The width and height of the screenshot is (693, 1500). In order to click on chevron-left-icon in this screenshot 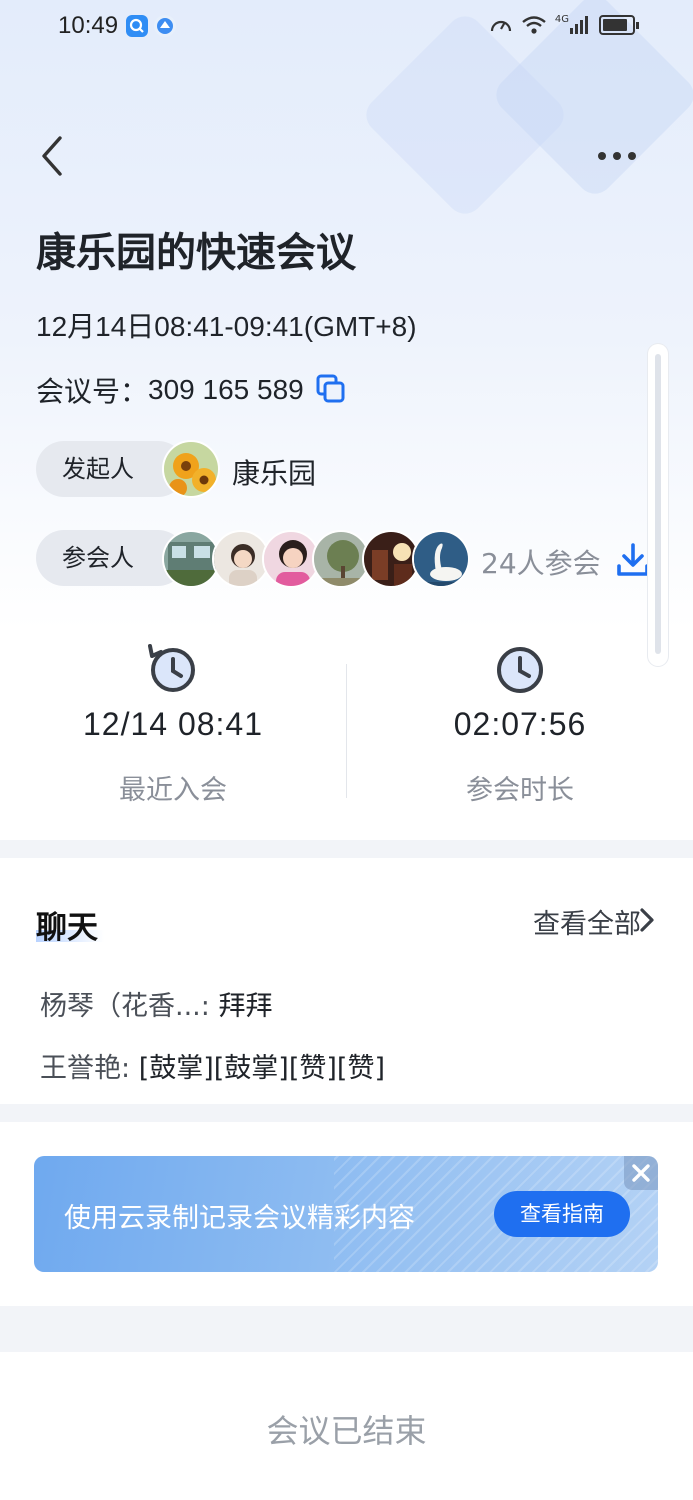, I will do `click(52, 156)`.